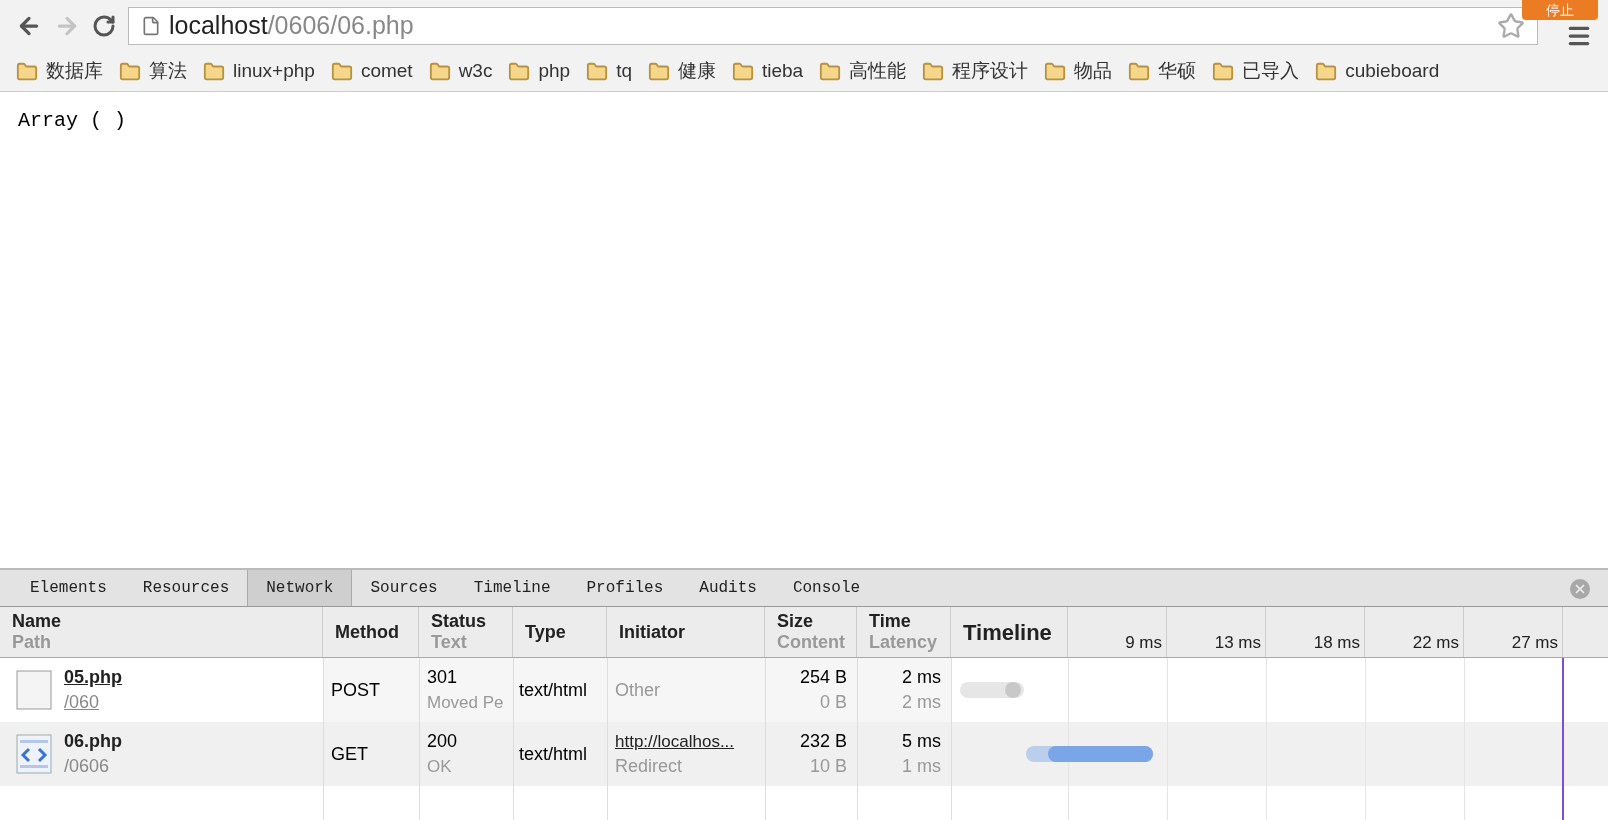  I want to click on tick-label: 18 ms, so click(1336, 642).